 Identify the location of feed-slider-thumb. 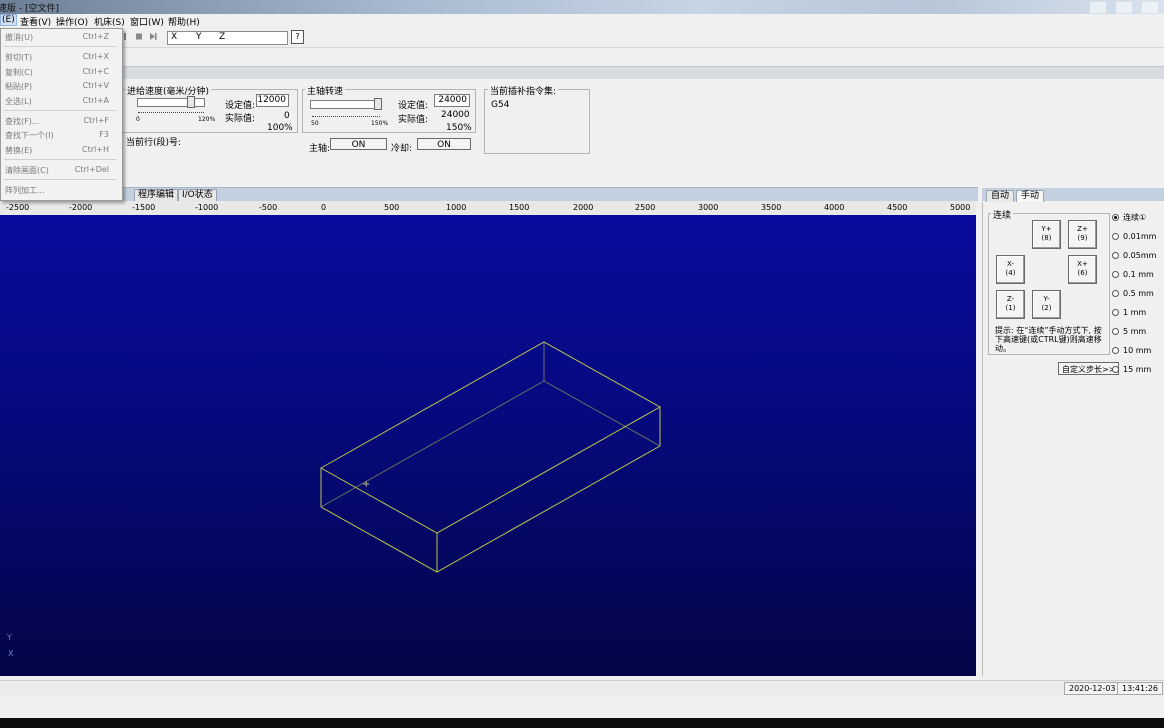
(190, 102).